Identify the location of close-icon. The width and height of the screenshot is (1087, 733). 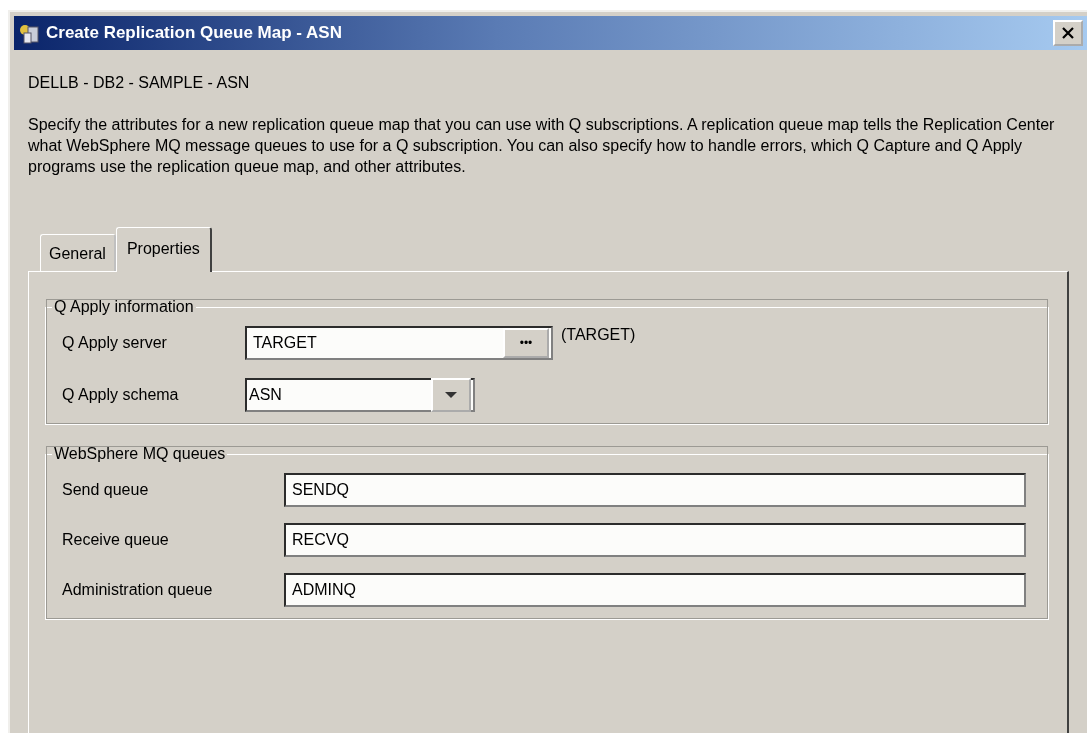
(1068, 33).